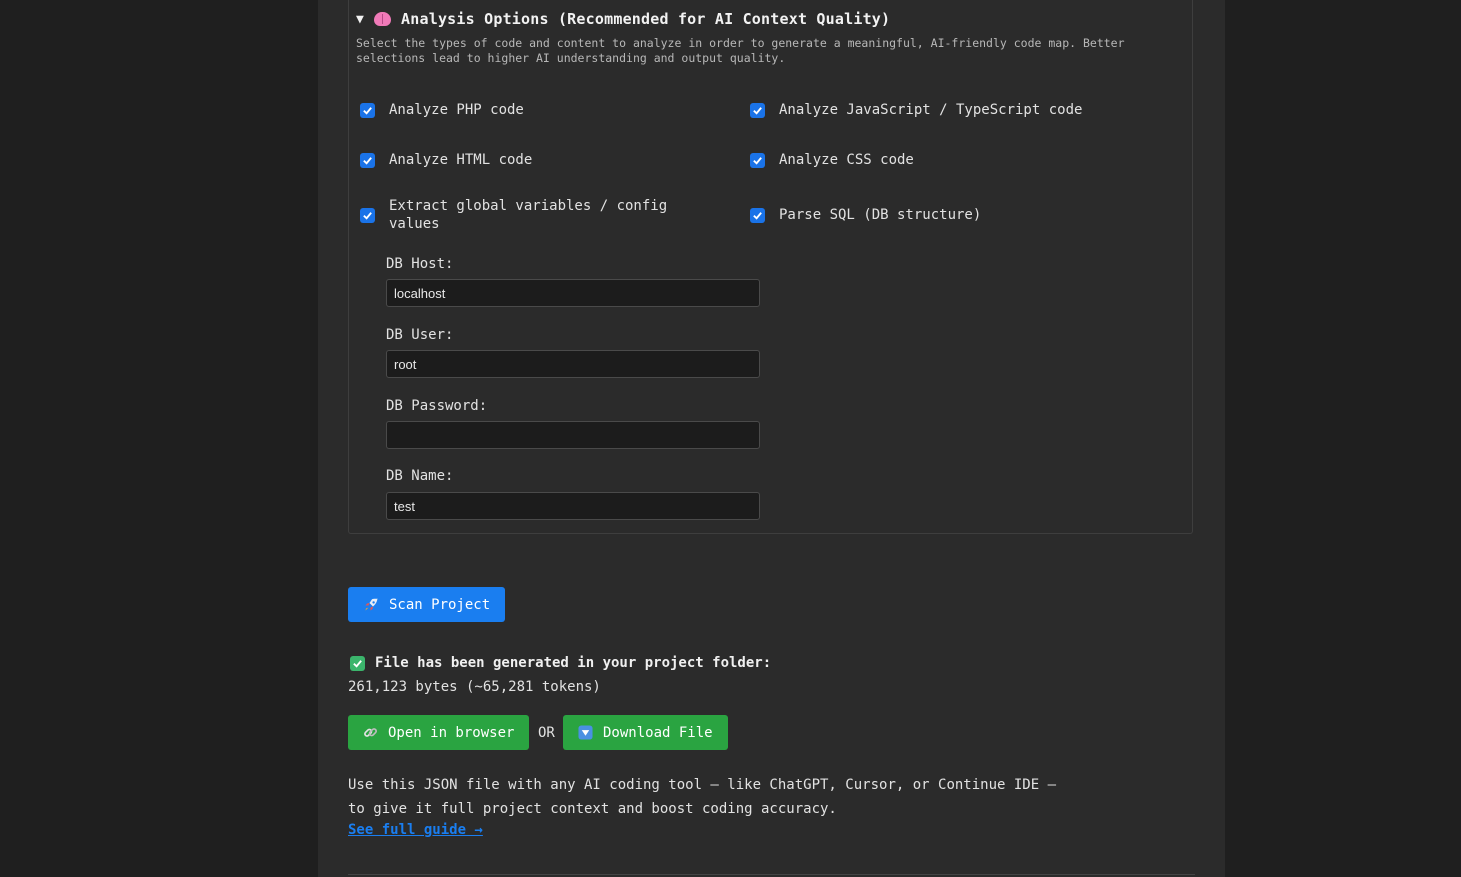 This screenshot has width=1461, height=877. I want to click on or-separator: OR, so click(546, 733).